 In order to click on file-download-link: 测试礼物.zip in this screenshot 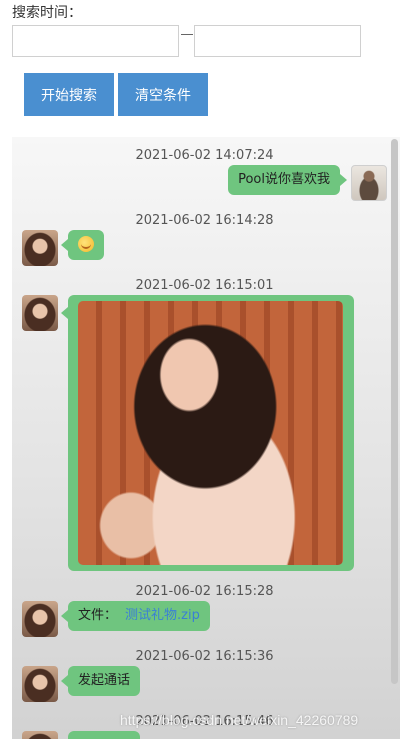, I will do `click(162, 615)`.